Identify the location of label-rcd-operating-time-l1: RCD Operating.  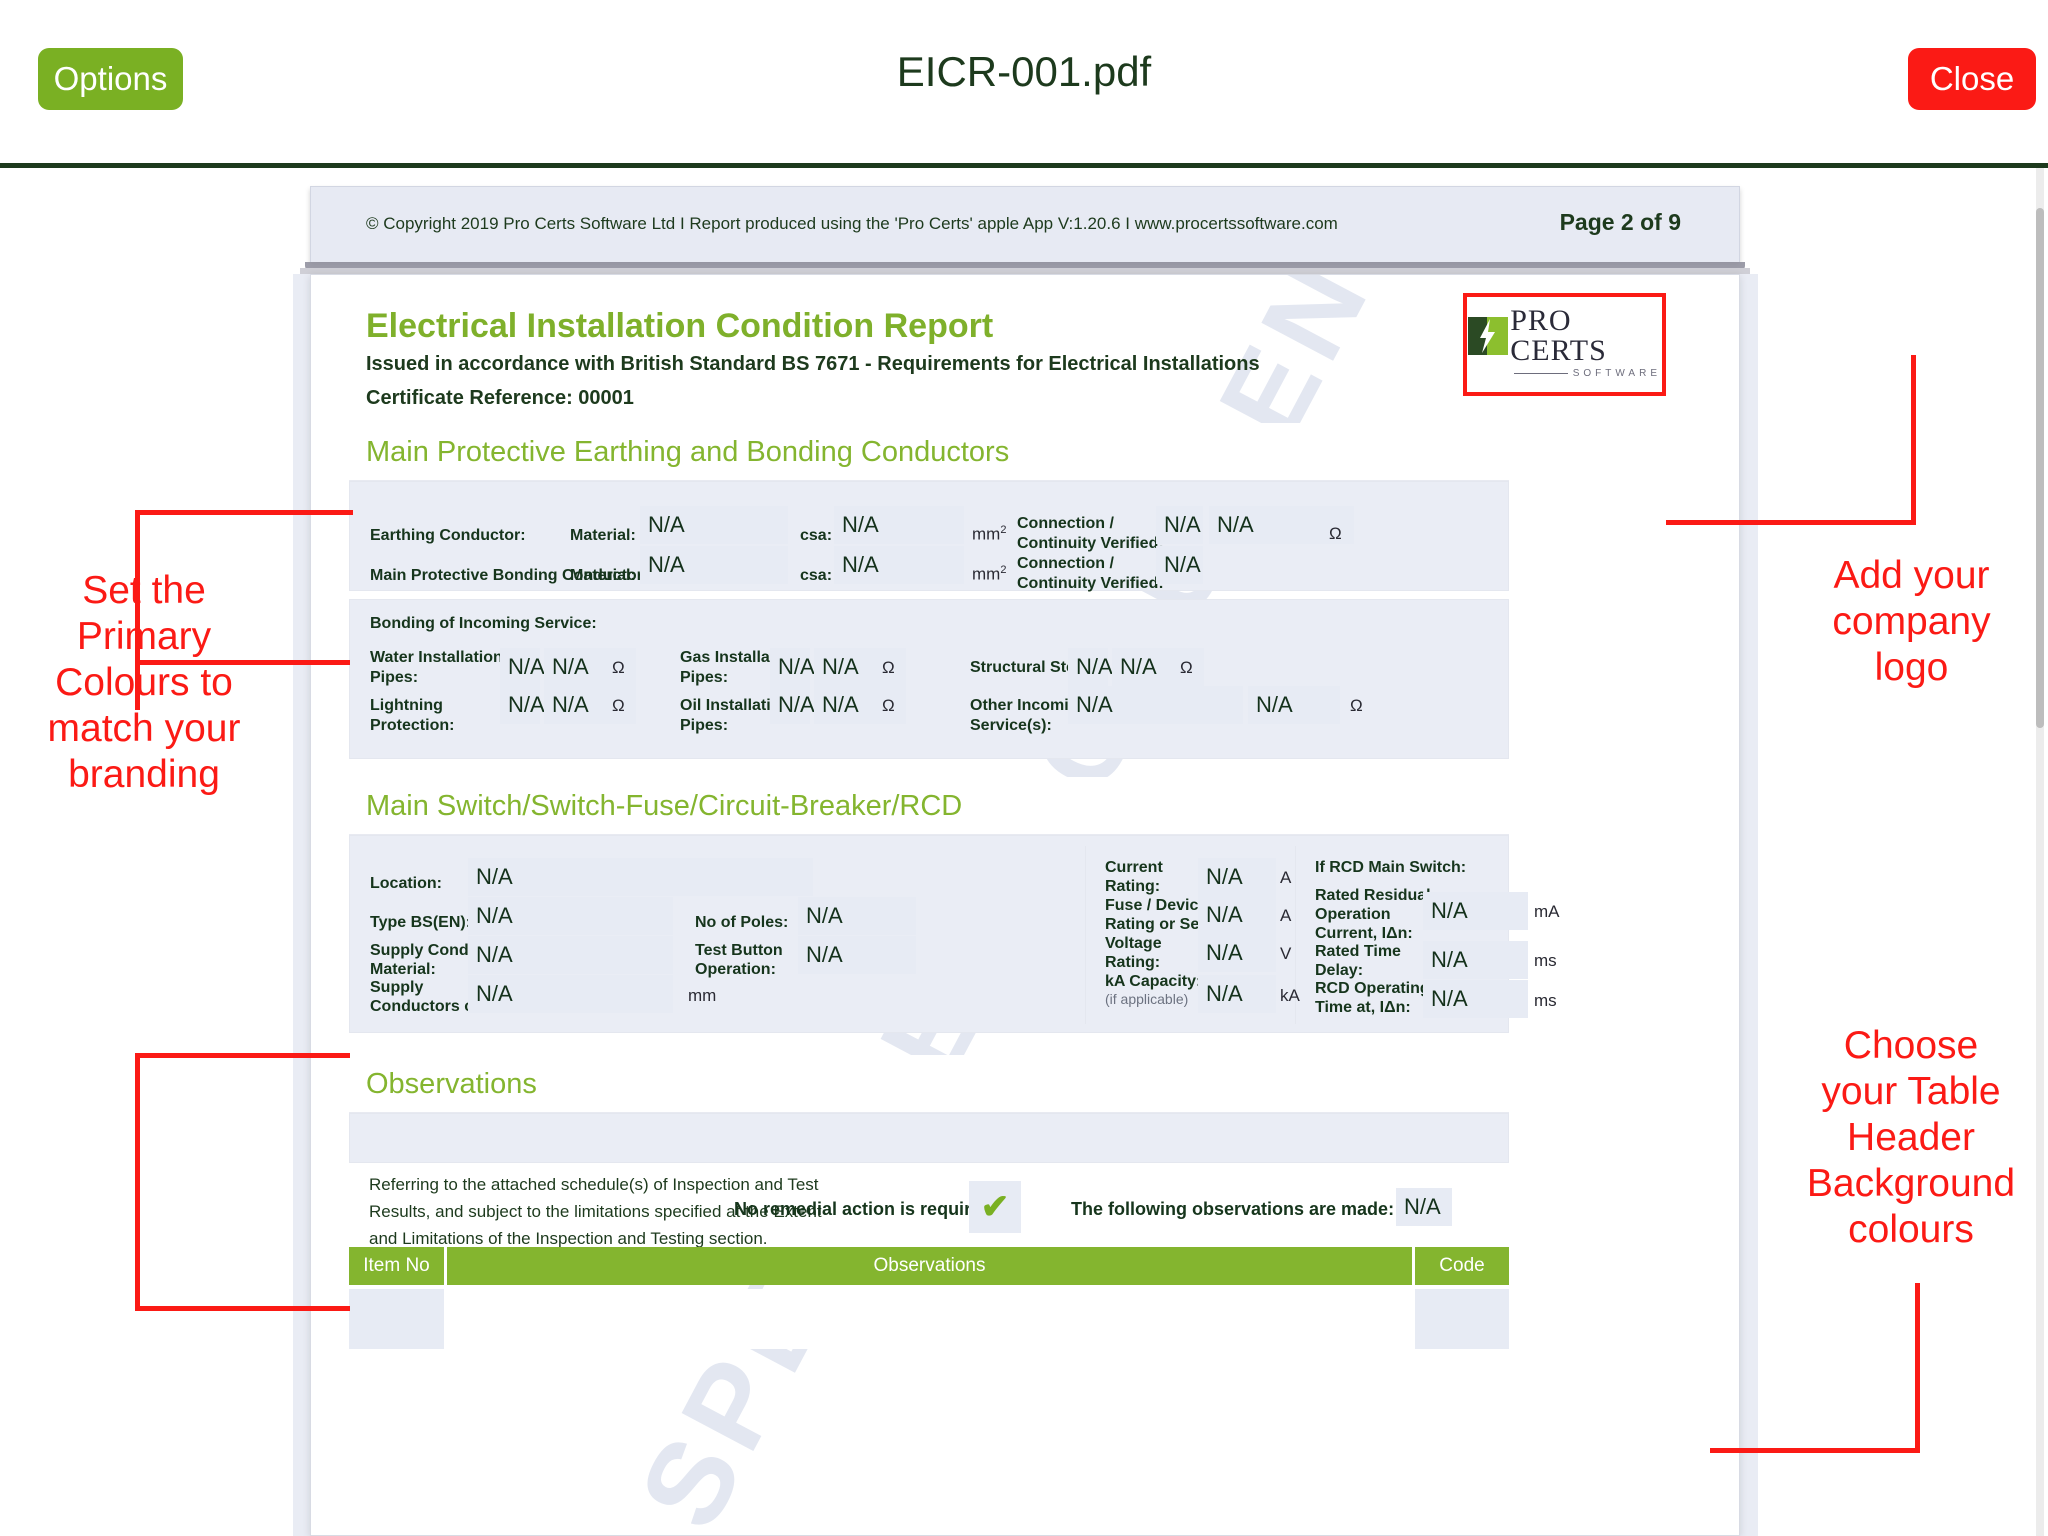
(1372, 988).